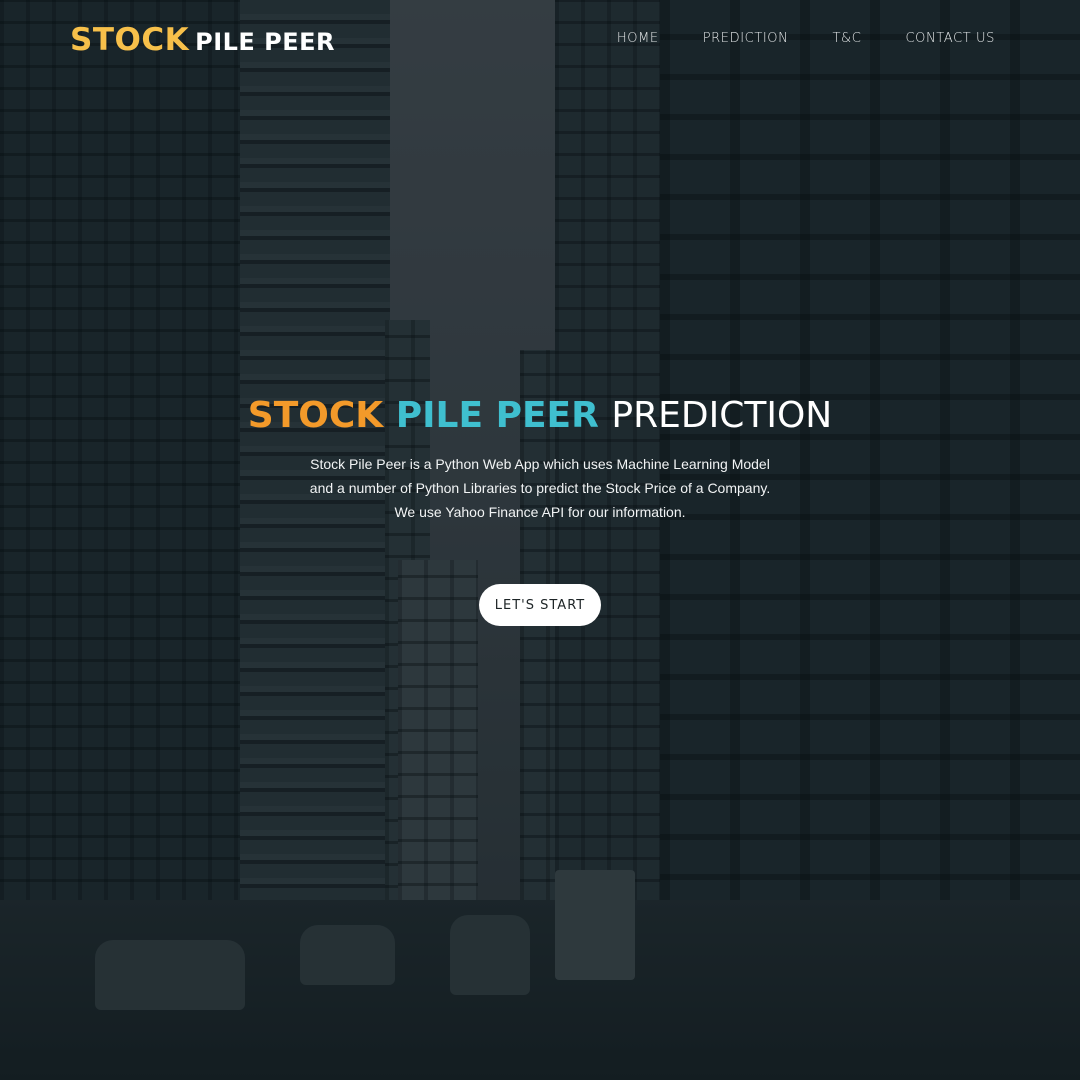 The width and height of the screenshot is (1080, 1080). Describe the element at coordinates (497, 415) in the screenshot. I see `hero-title-pile-peer: PILE PEER` at that location.